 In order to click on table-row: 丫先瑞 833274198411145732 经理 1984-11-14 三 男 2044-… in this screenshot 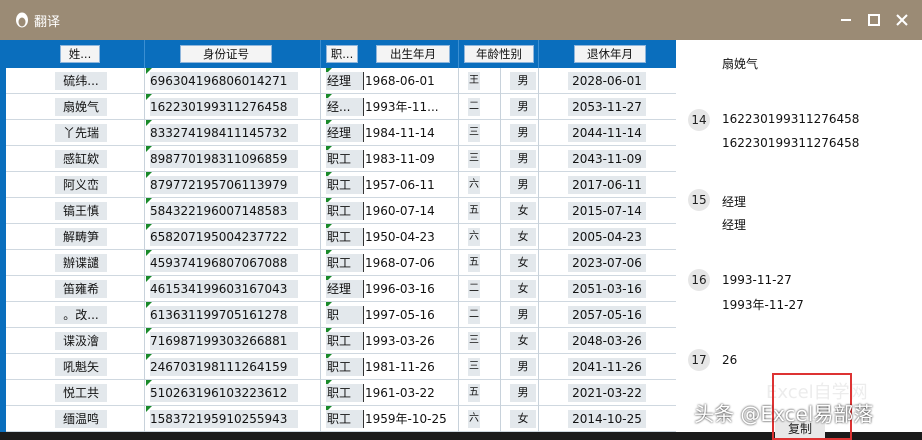, I will do `click(341, 133)`.